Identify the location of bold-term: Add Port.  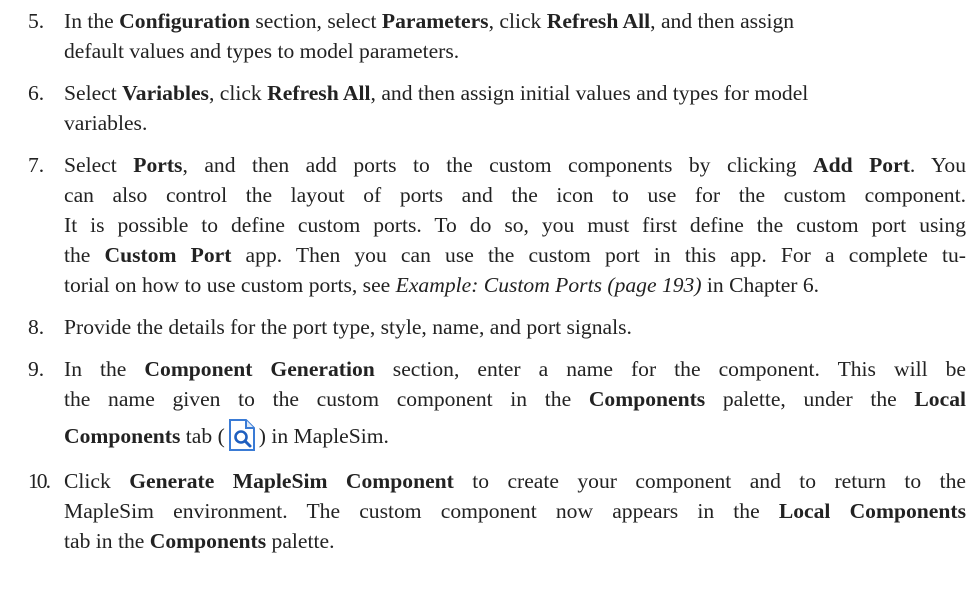
(861, 165).